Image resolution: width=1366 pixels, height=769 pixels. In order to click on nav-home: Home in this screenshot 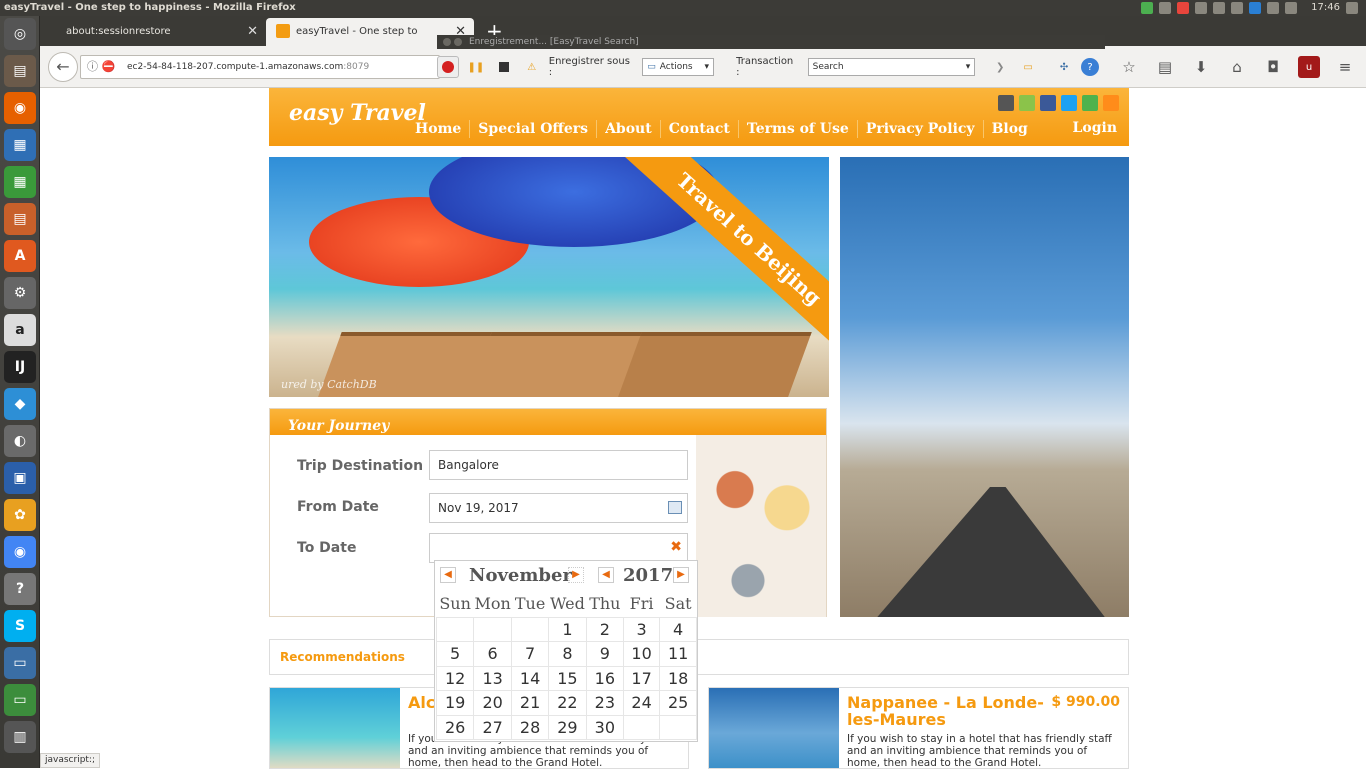, I will do `click(439, 129)`.